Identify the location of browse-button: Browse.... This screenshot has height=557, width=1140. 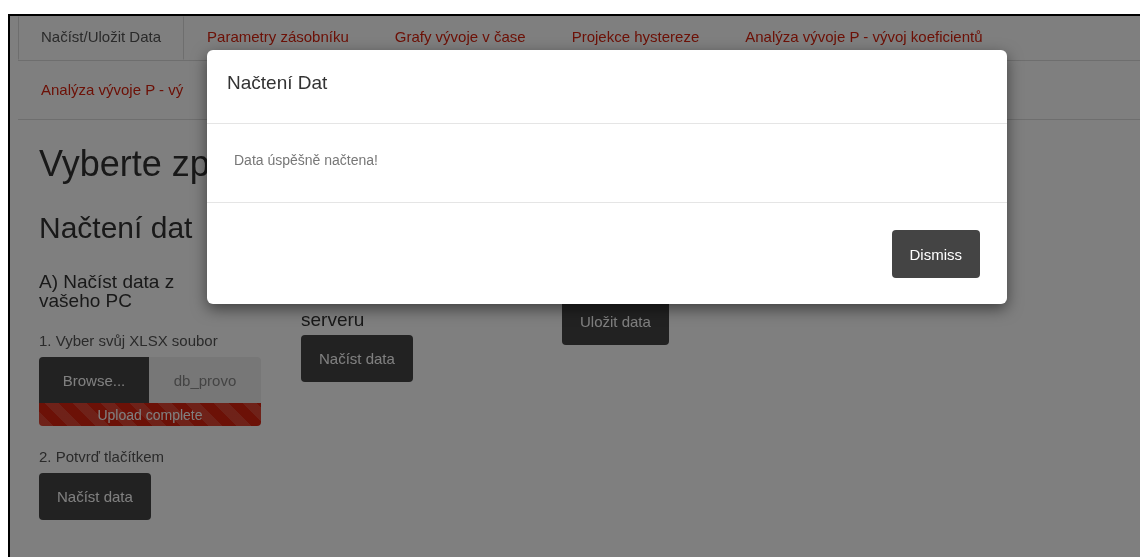
(94, 380).